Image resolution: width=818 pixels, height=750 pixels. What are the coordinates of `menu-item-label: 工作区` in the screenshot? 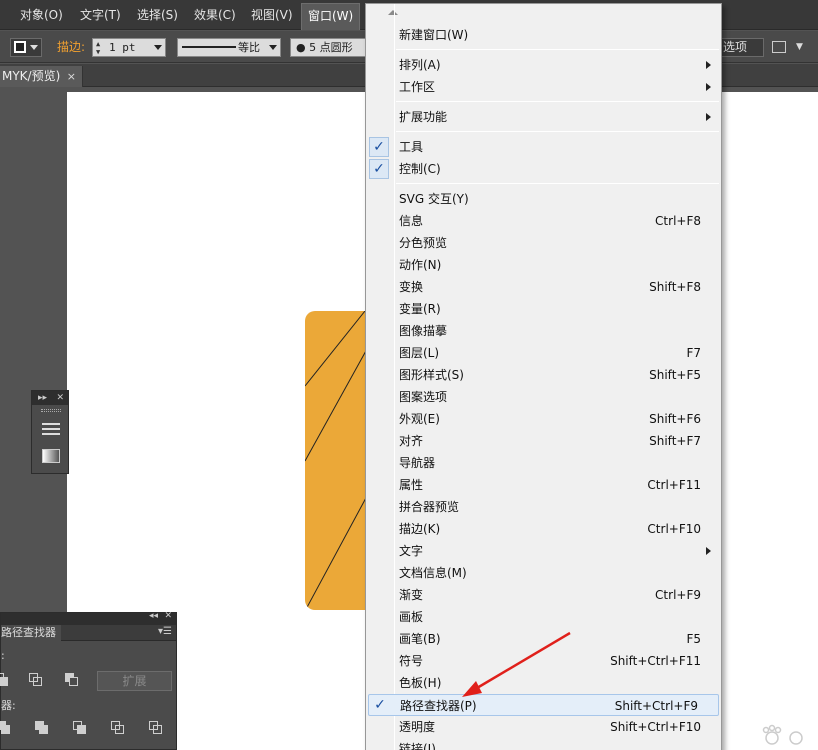 It's located at (417, 87).